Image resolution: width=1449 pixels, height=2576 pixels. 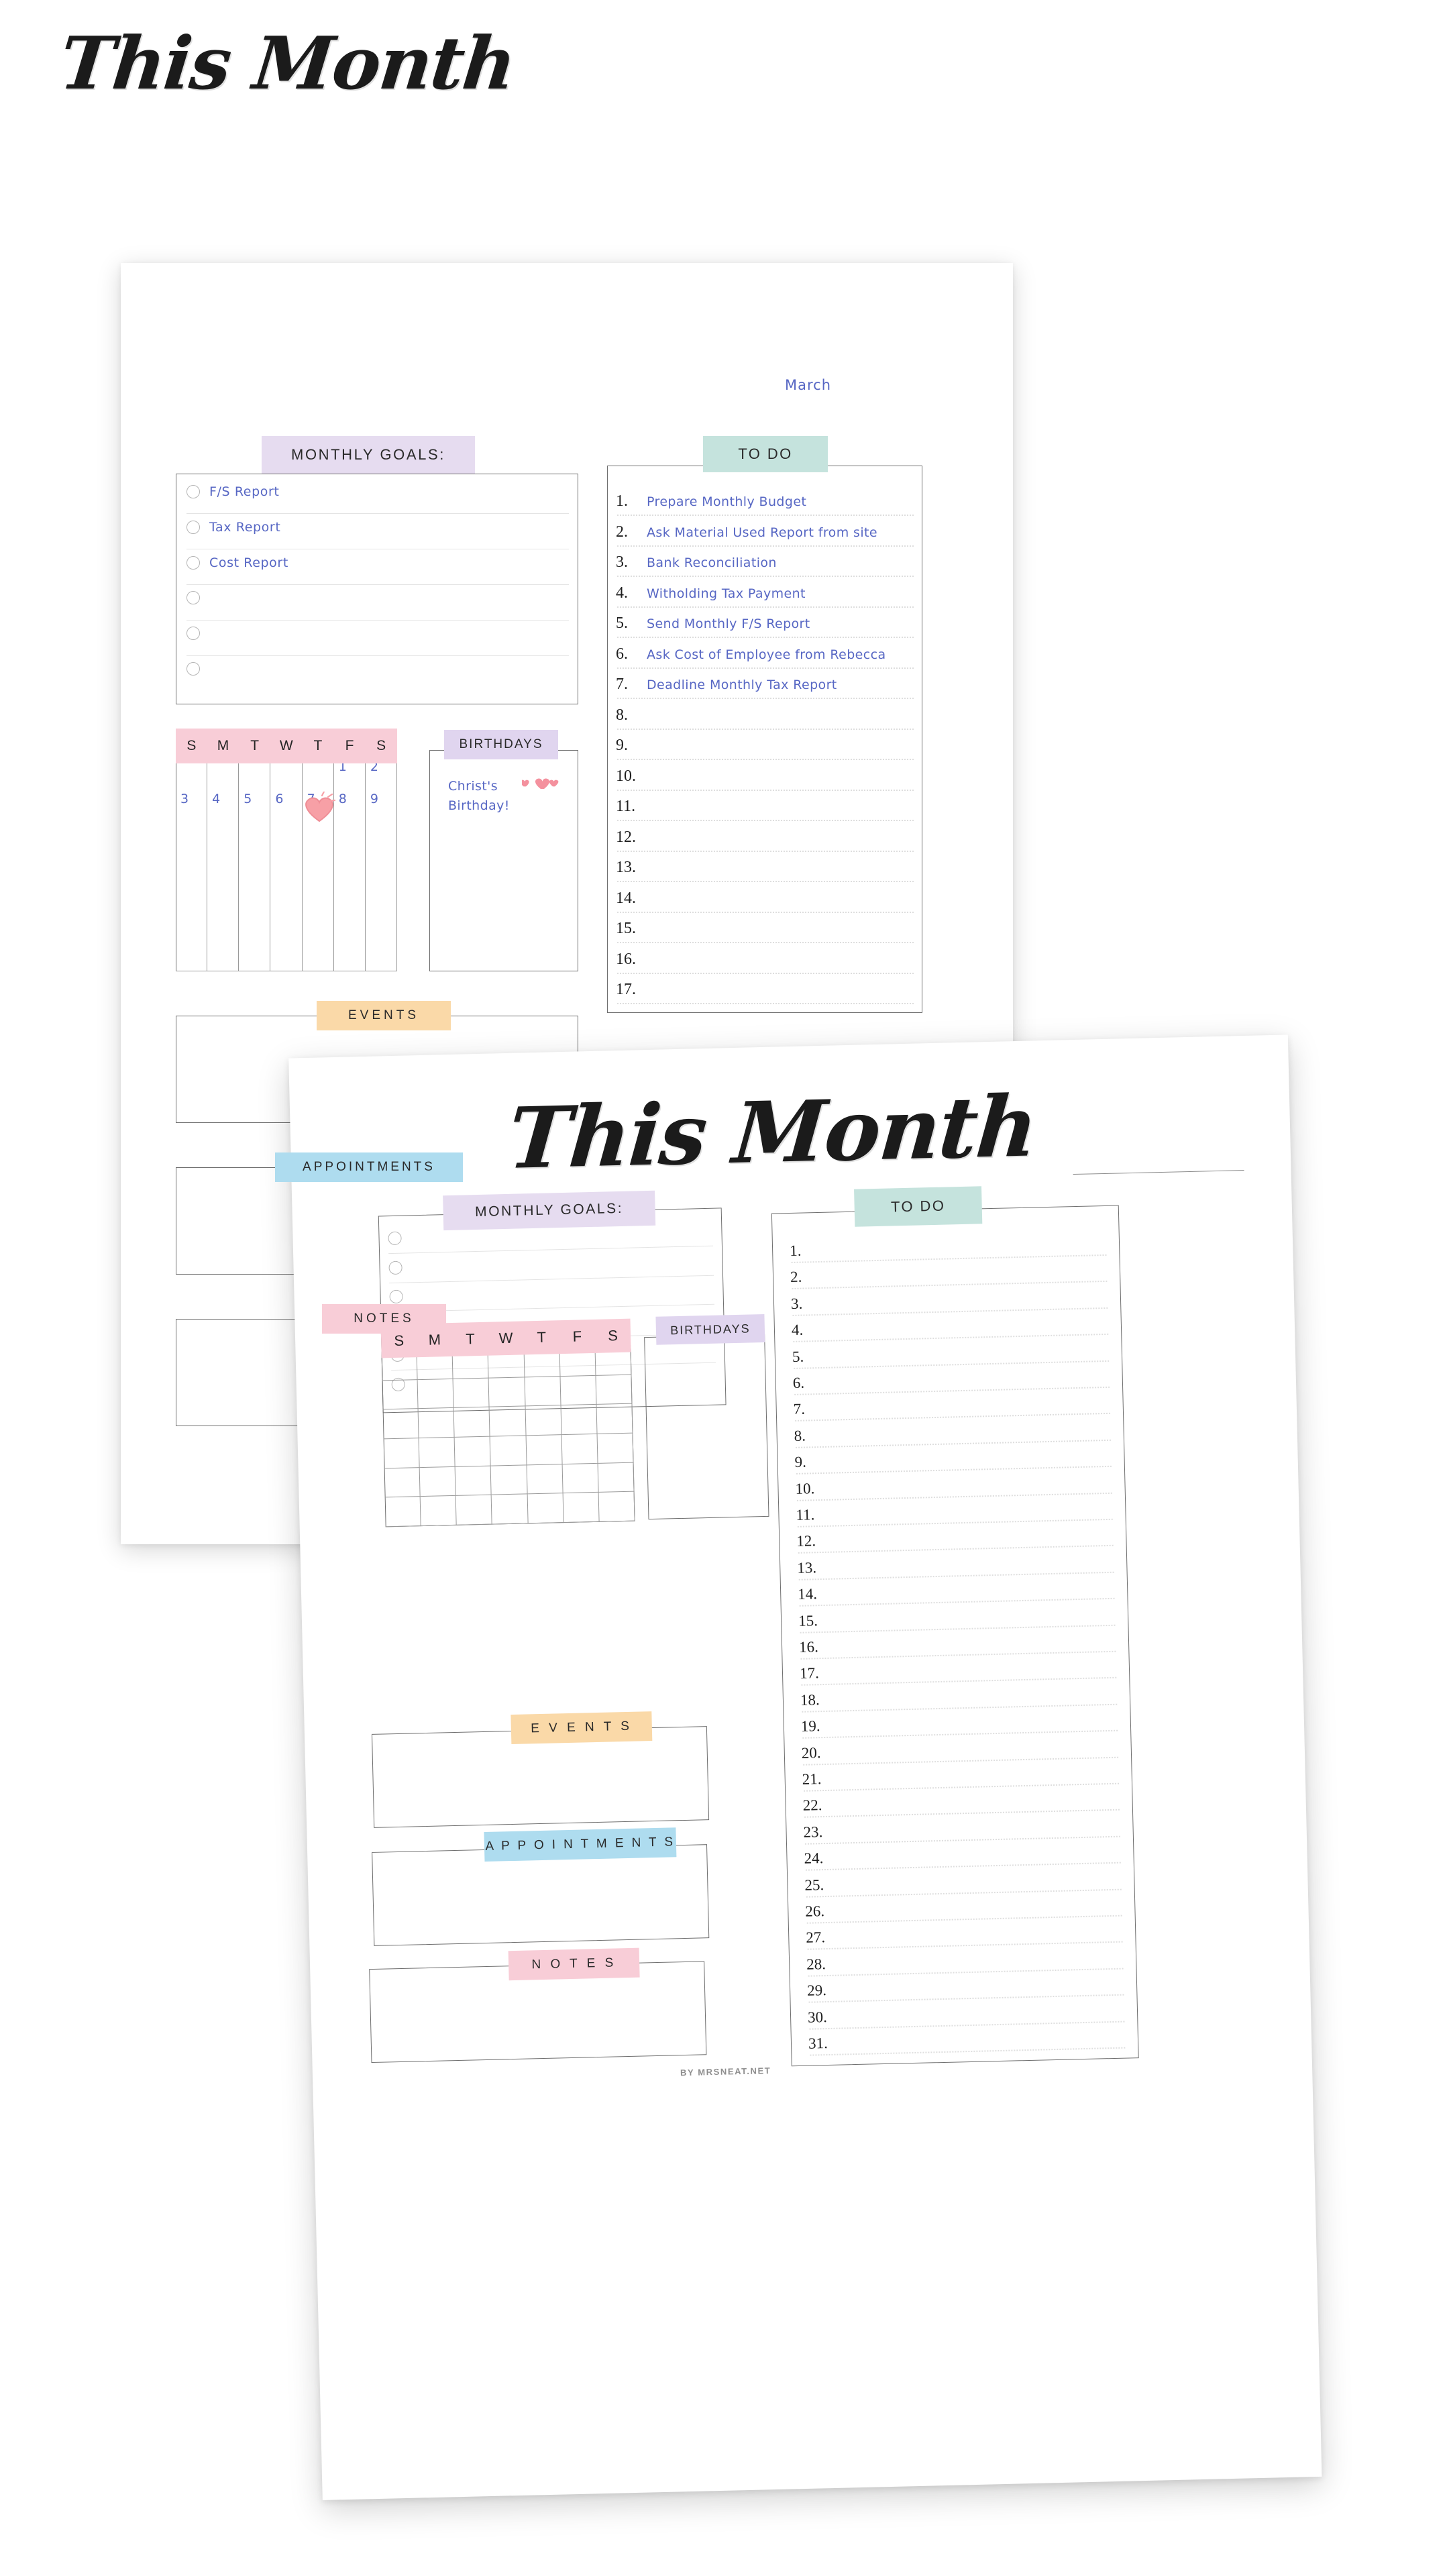 What do you see at coordinates (751, 654) in the screenshot?
I see `back-todo-row: 6. Ask Cost of Employee from Rebecca` at bounding box center [751, 654].